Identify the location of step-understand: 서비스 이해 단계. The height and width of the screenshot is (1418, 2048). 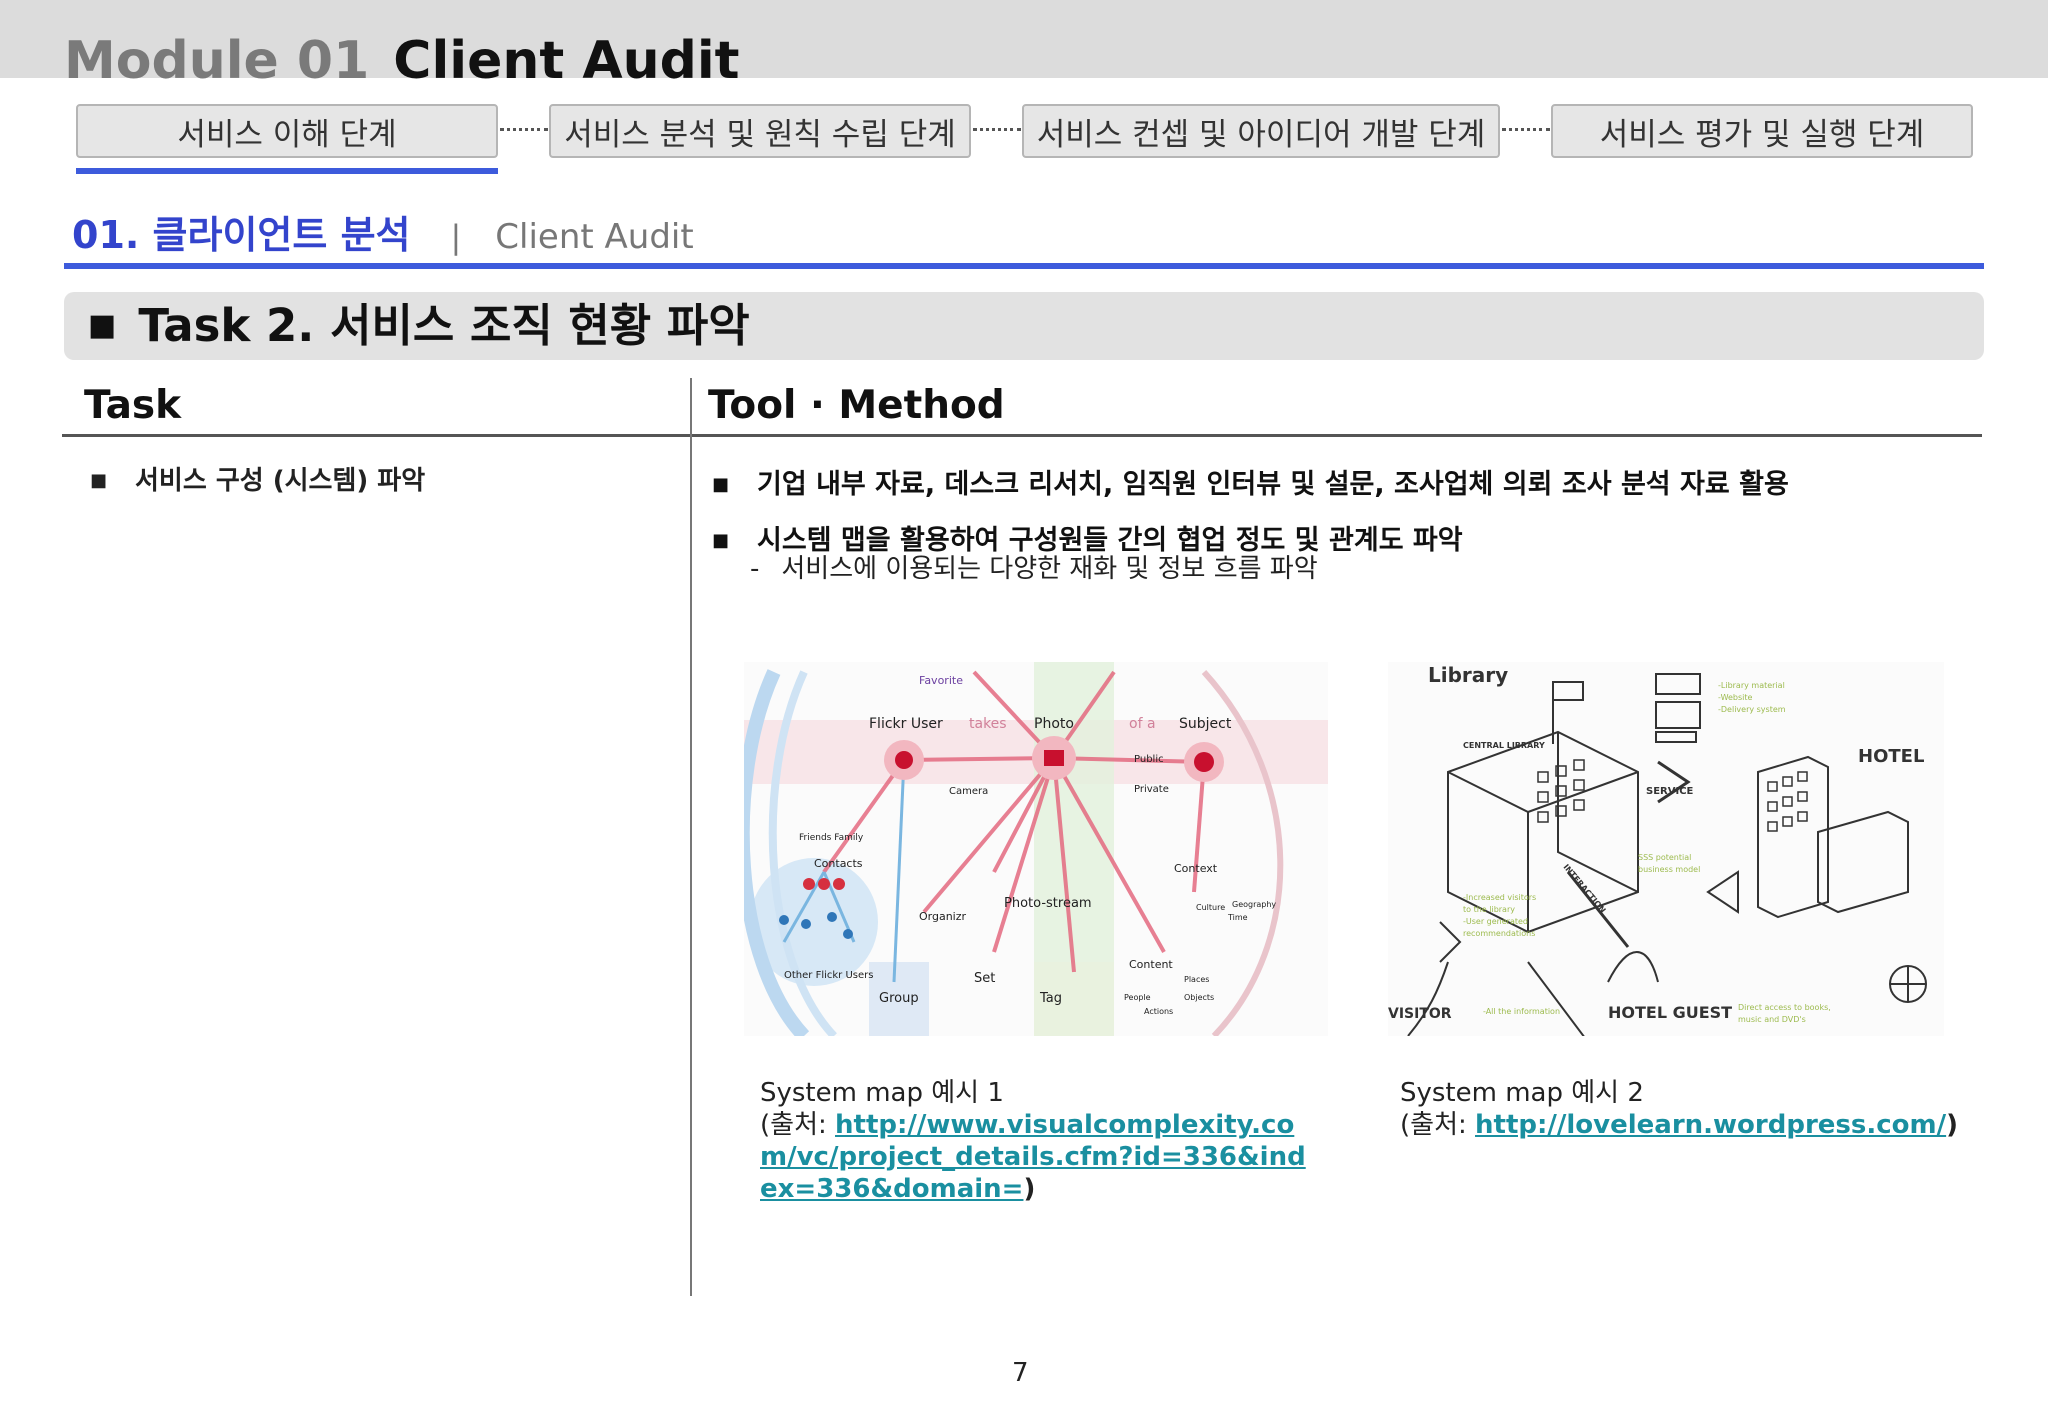
(287, 131).